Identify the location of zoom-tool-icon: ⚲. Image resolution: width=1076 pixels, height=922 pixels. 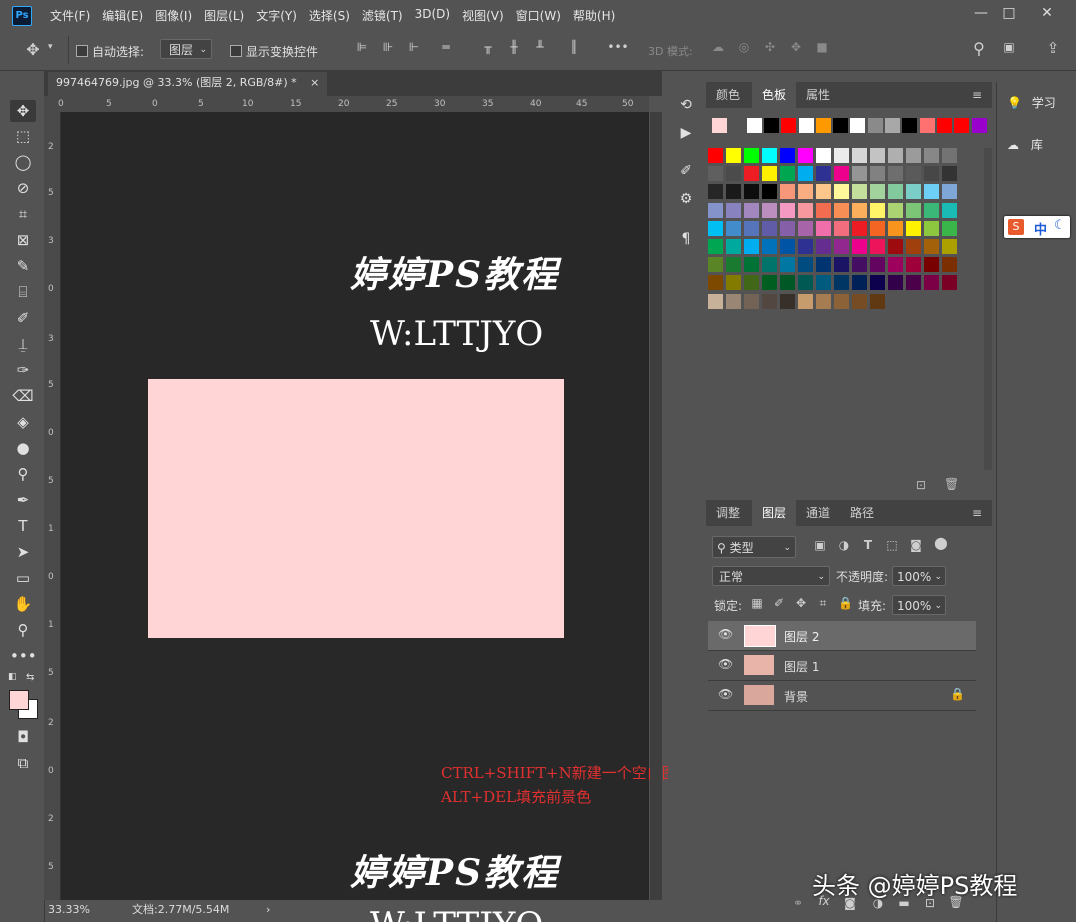
(23, 630).